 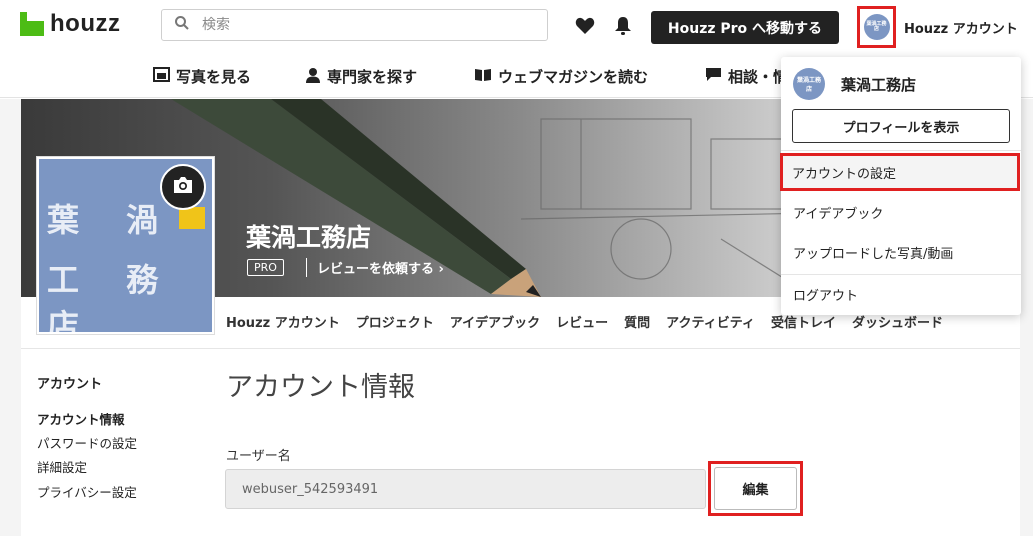 I want to click on nav-photos: 写真を見る, so click(x=202, y=76).